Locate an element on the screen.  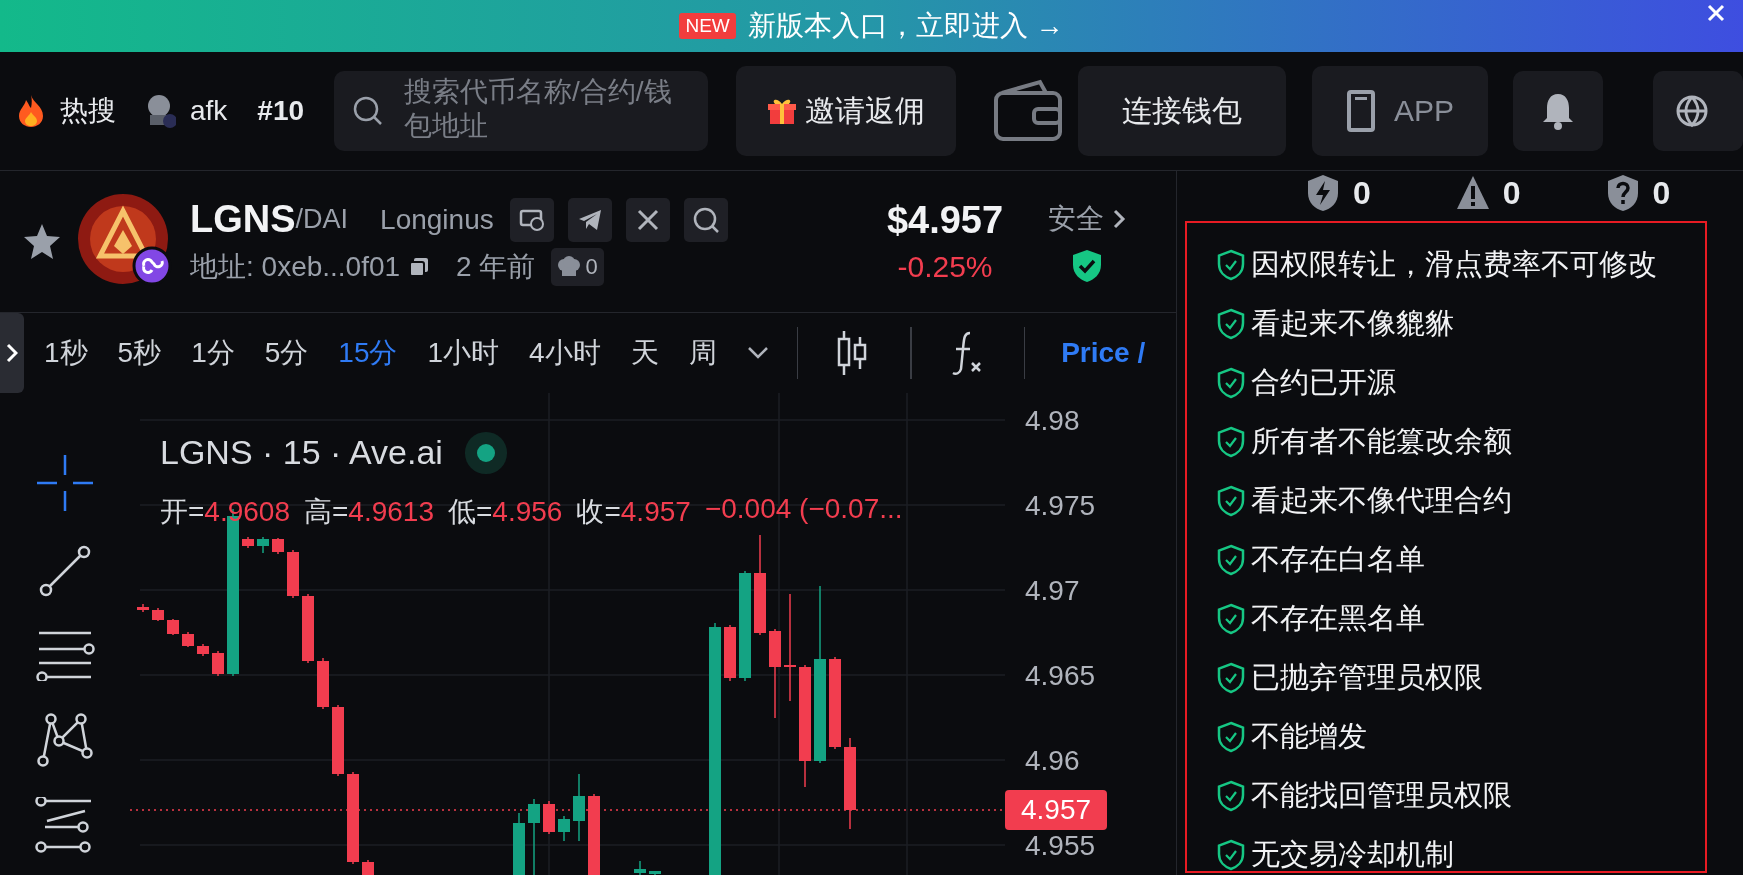
chevron-down-icon is located at coordinates (757, 353).